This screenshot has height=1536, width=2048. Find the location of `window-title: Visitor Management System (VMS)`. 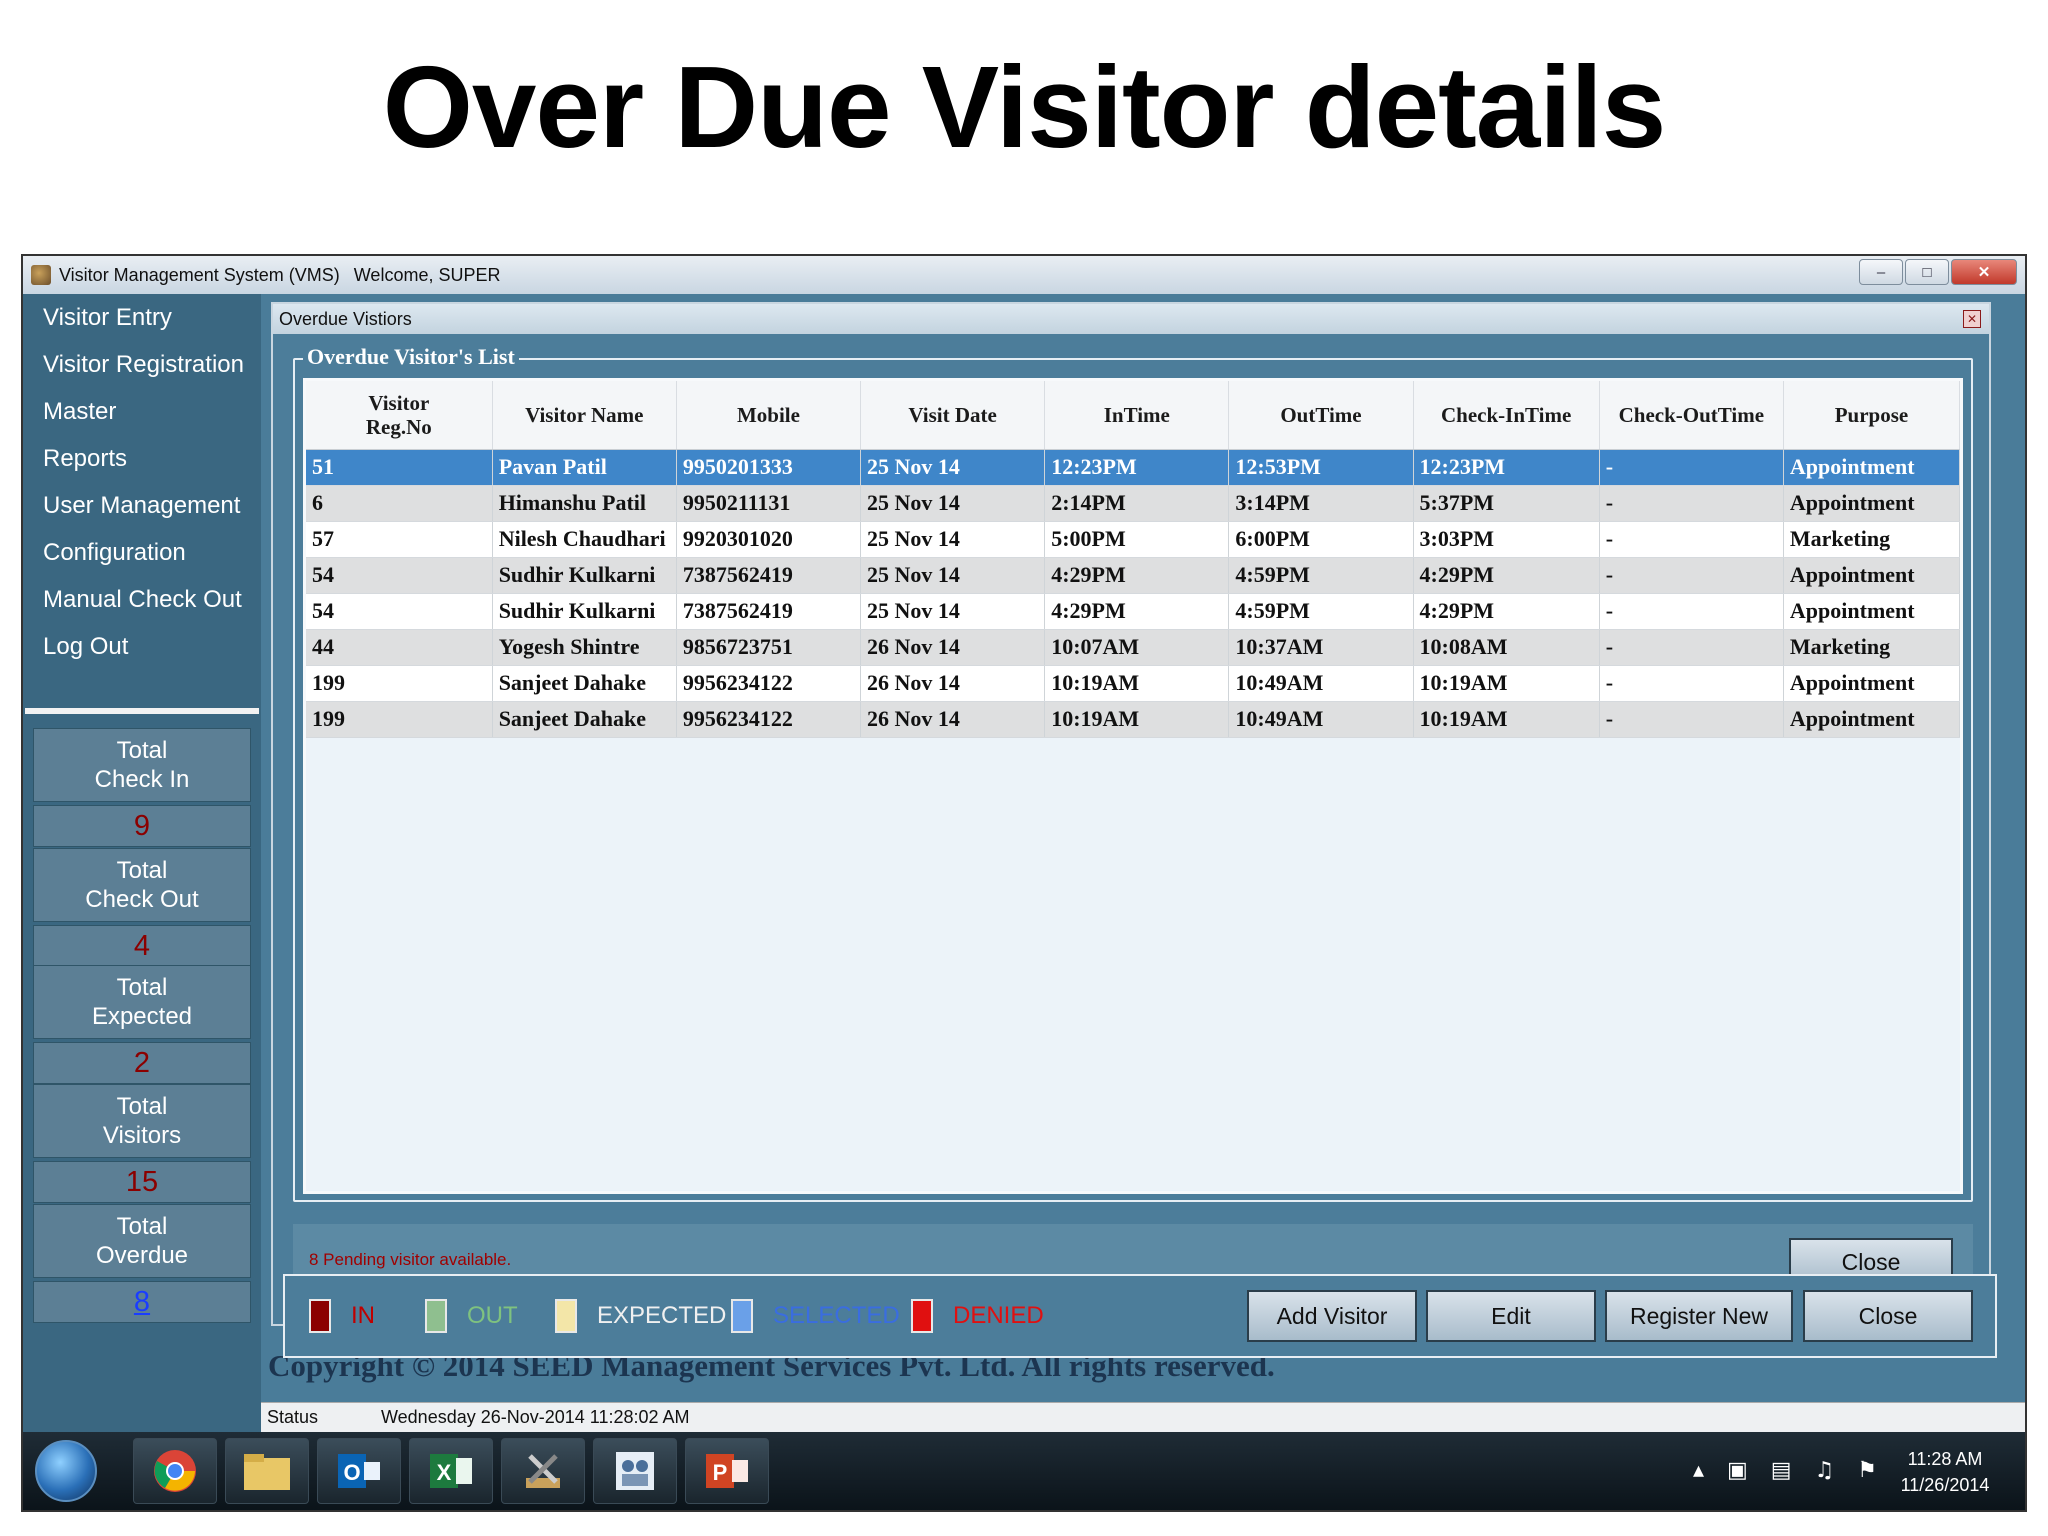

window-title: Visitor Management System (VMS) is located at coordinates (199, 274).